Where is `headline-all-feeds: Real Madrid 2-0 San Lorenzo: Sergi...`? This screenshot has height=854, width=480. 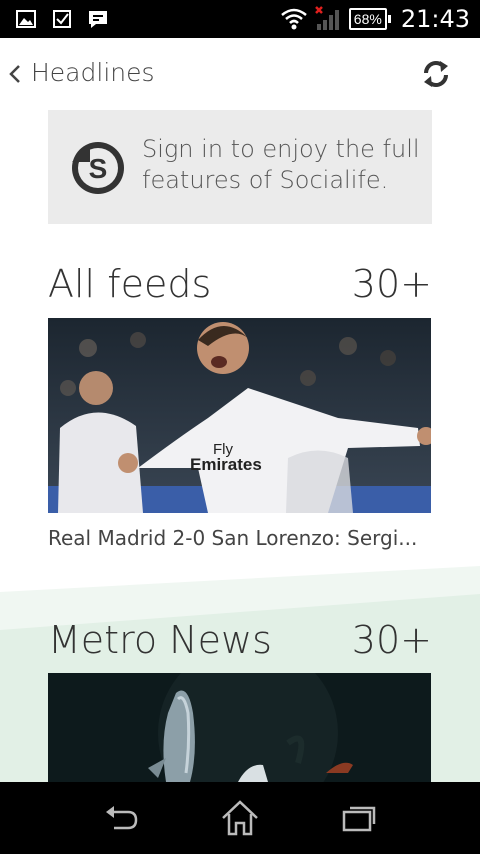
headline-all-feeds: Real Madrid 2-0 San Lorenzo: Sergi... is located at coordinates (239, 538).